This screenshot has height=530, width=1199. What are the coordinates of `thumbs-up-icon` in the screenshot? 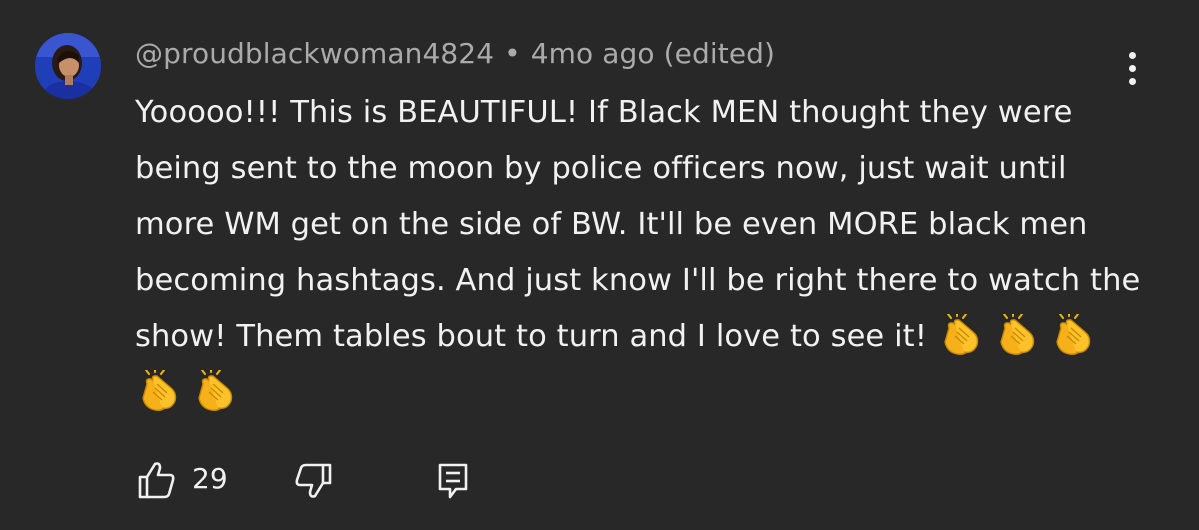 It's located at (157, 480).